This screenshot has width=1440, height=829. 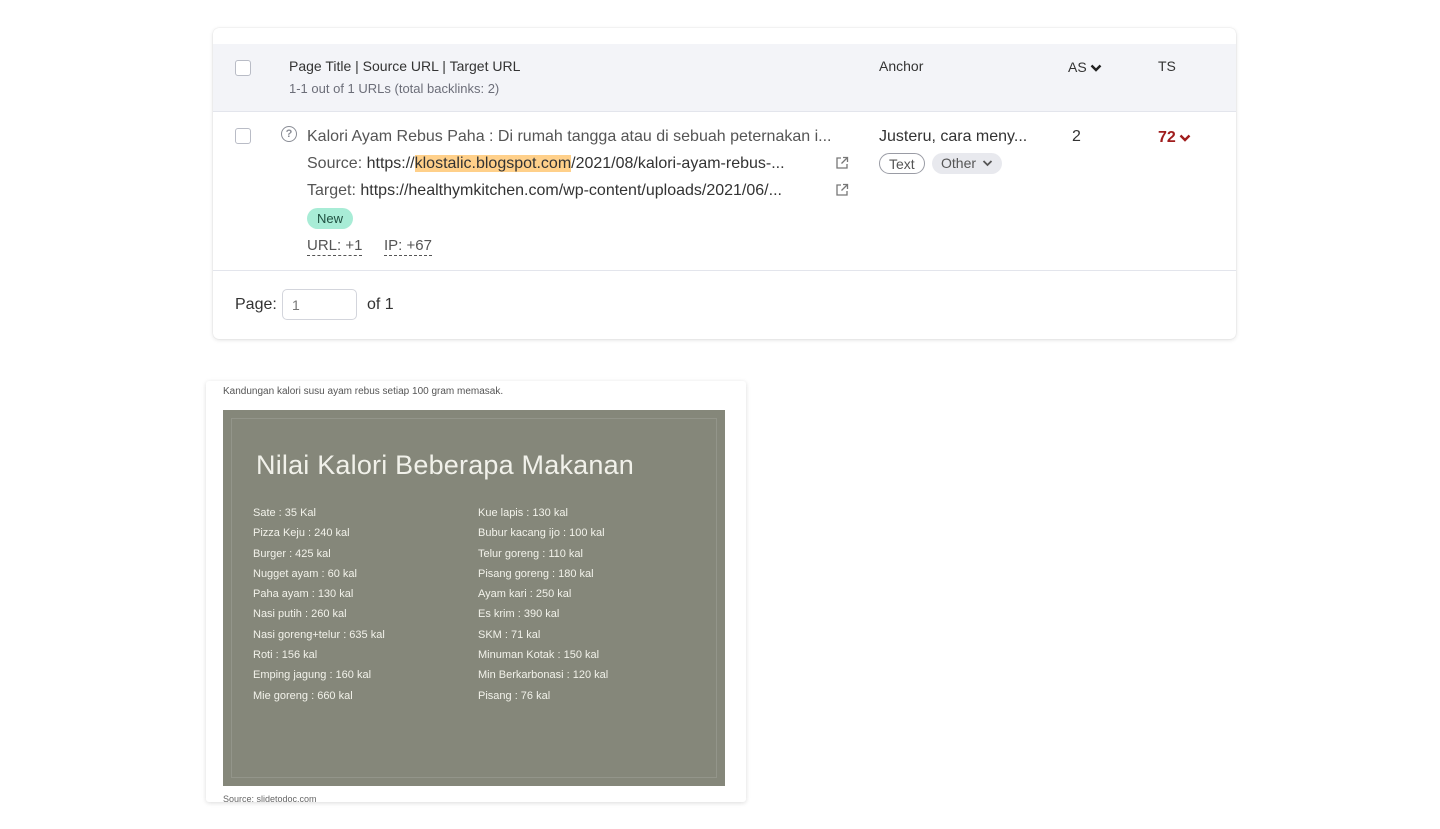 What do you see at coordinates (541, 533) in the screenshot?
I see `calorie-item: Bubur kacang ijo : 100 kal` at bounding box center [541, 533].